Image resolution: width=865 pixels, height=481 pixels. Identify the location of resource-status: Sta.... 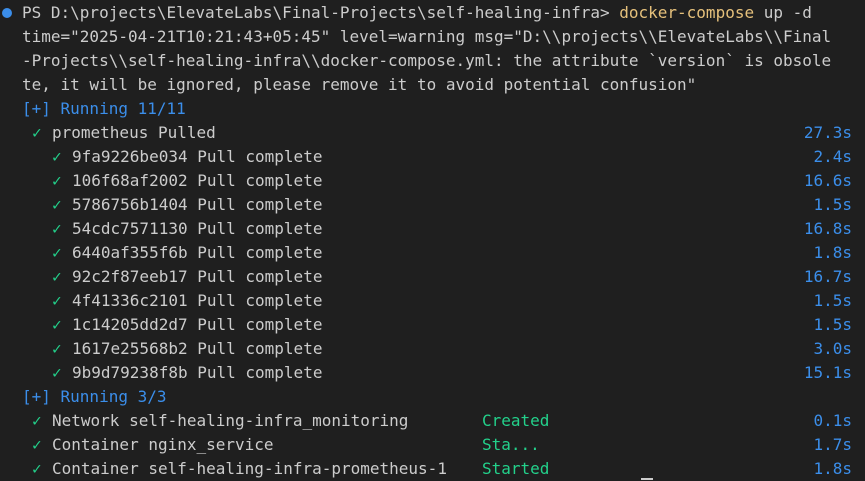
(511, 444).